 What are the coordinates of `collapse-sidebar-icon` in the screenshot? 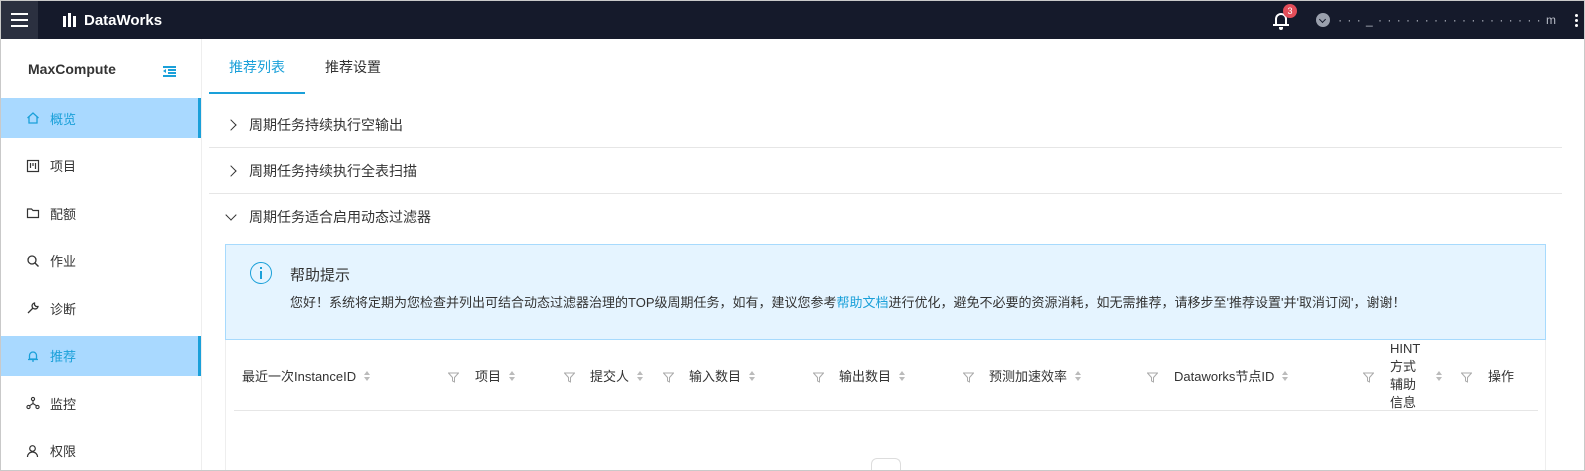 It's located at (169, 71).